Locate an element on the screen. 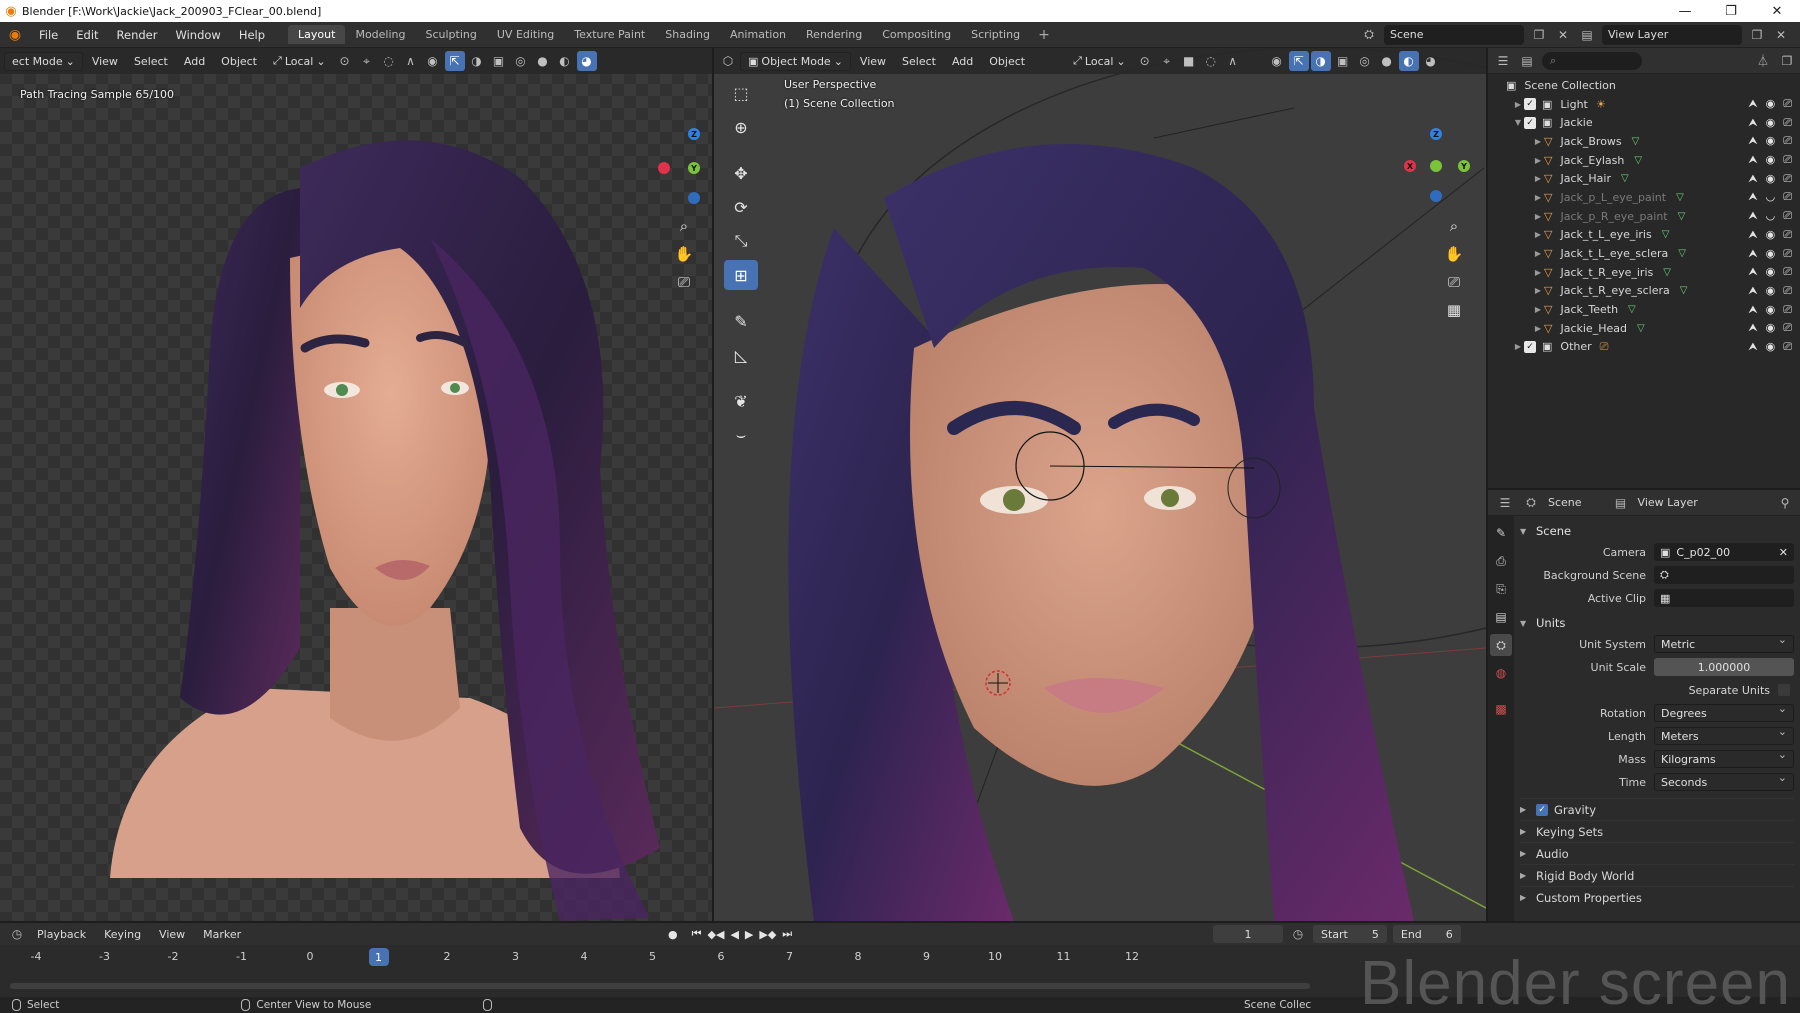 This screenshot has width=1800, height=1013. properties-header-scene: Scene is located at coordinates (1565, 502).